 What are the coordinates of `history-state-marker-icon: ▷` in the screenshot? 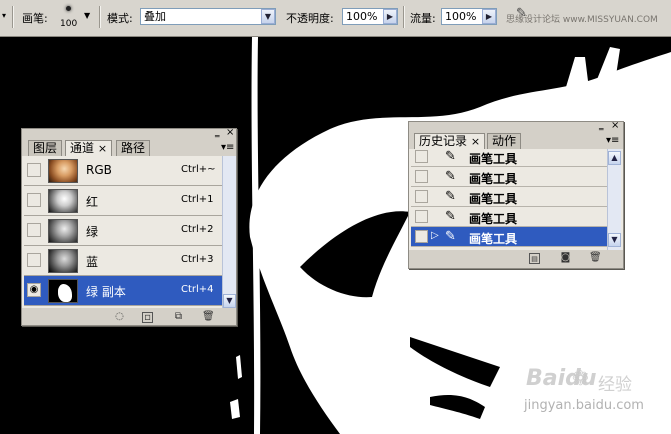 It's located at (435, 235).